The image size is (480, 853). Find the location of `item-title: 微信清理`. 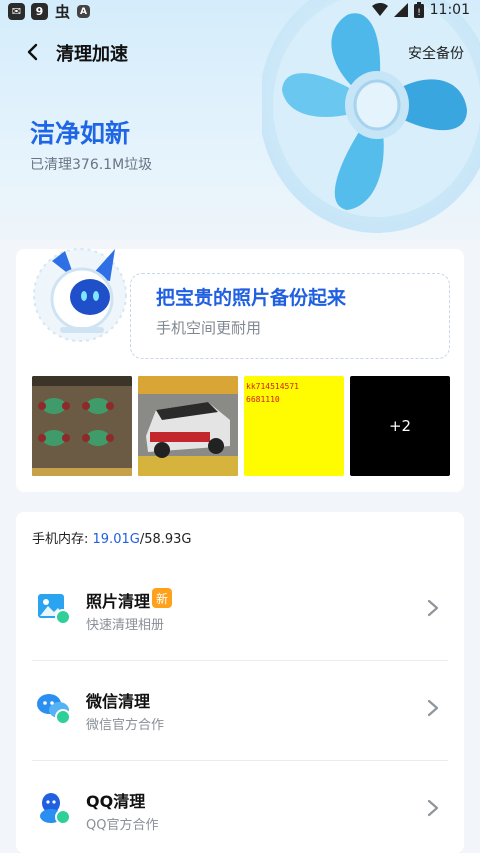

item-title: 微信清理 is located at coordinates (118, 701).